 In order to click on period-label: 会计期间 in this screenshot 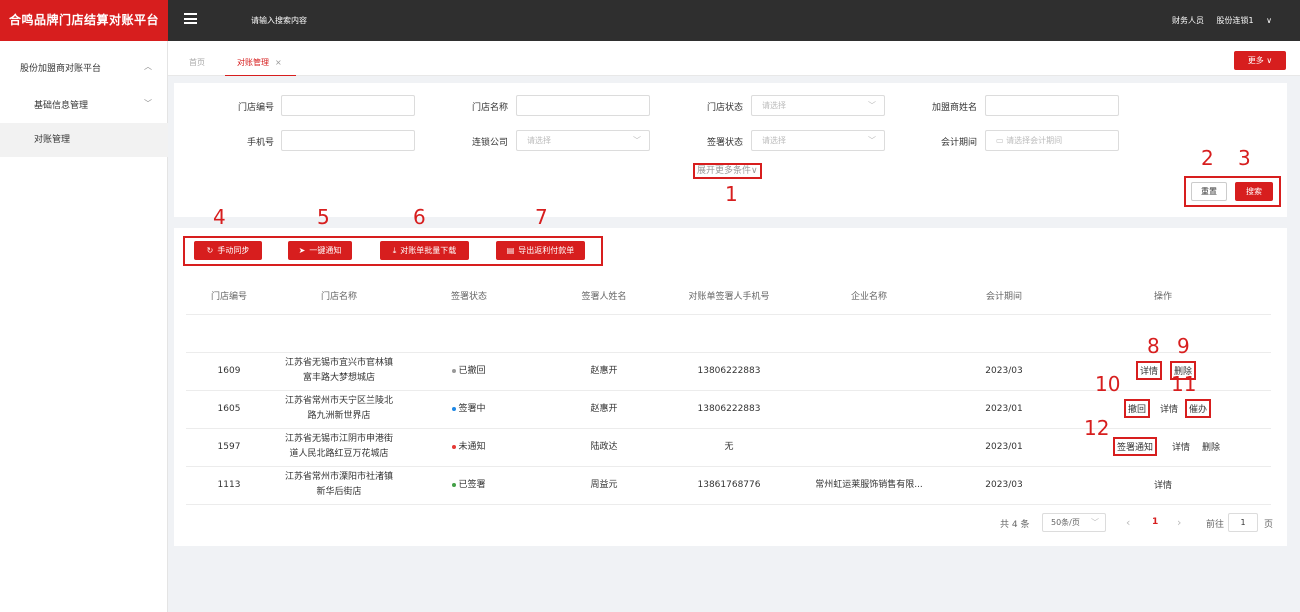, I will do `click(958, 143)`.